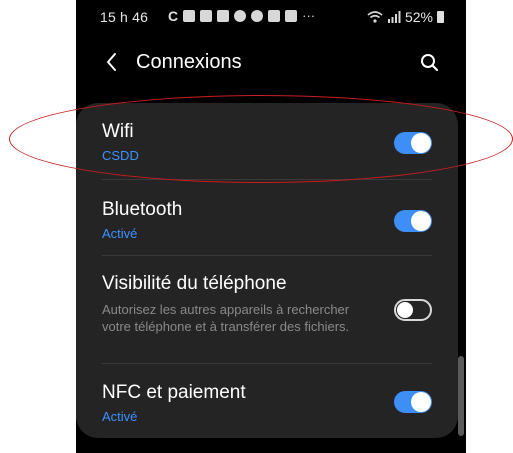  Describe the element at coordinates (413, 310) in the screenshot. I see `visibility-toggle` at that location.